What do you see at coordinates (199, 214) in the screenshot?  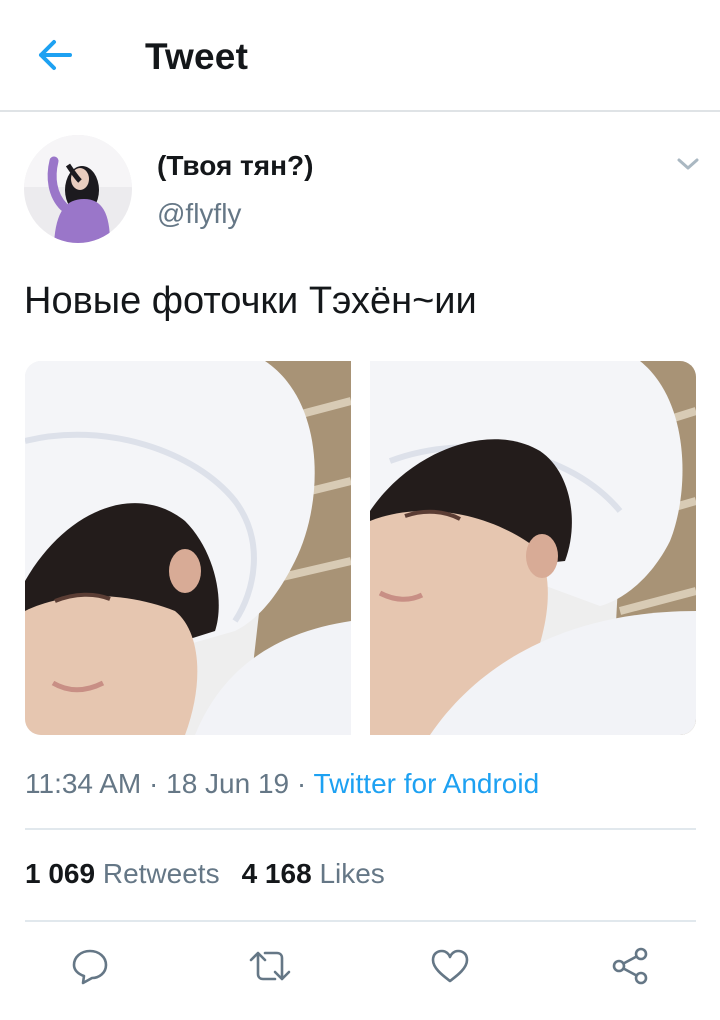 I see `author-handle: @flyfly` at bounding box center [199, 214].